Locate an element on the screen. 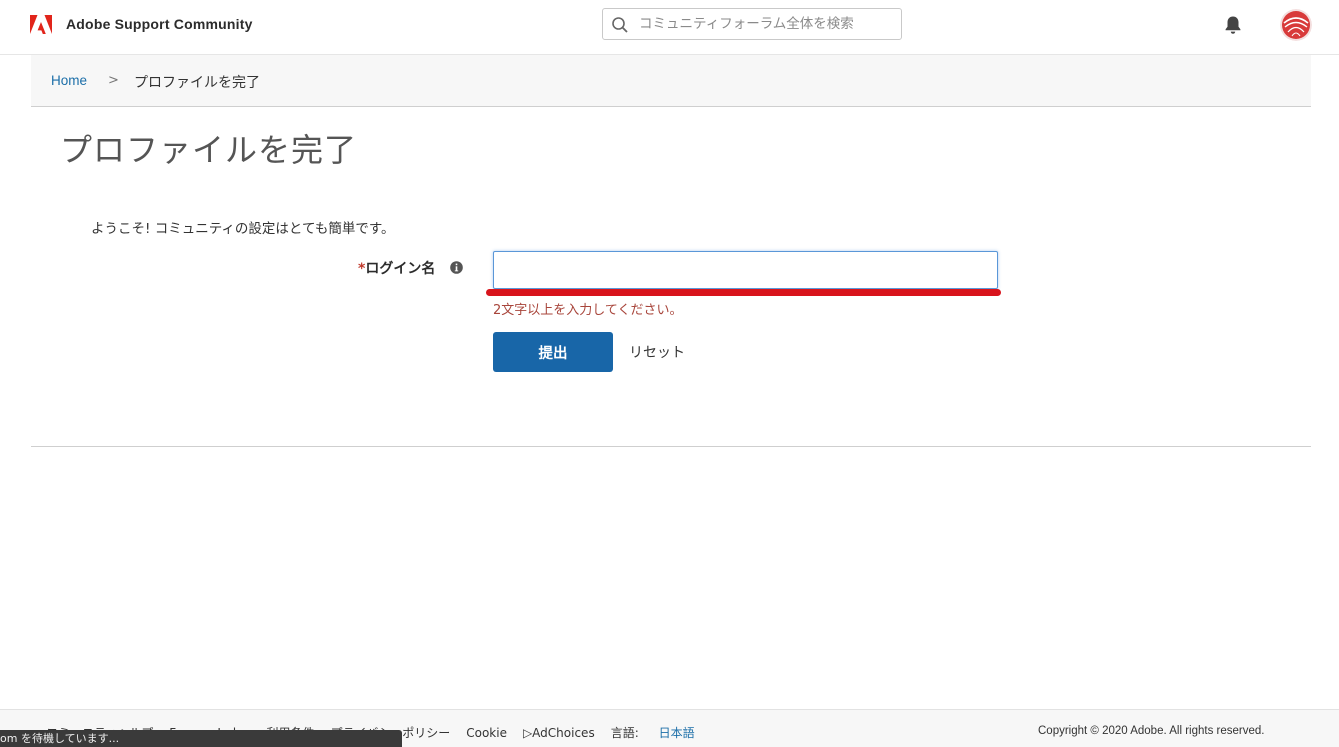 The width and height of the screenshot is (1339, 747). adobe-logo-icon is located at coordinates (41, 24).